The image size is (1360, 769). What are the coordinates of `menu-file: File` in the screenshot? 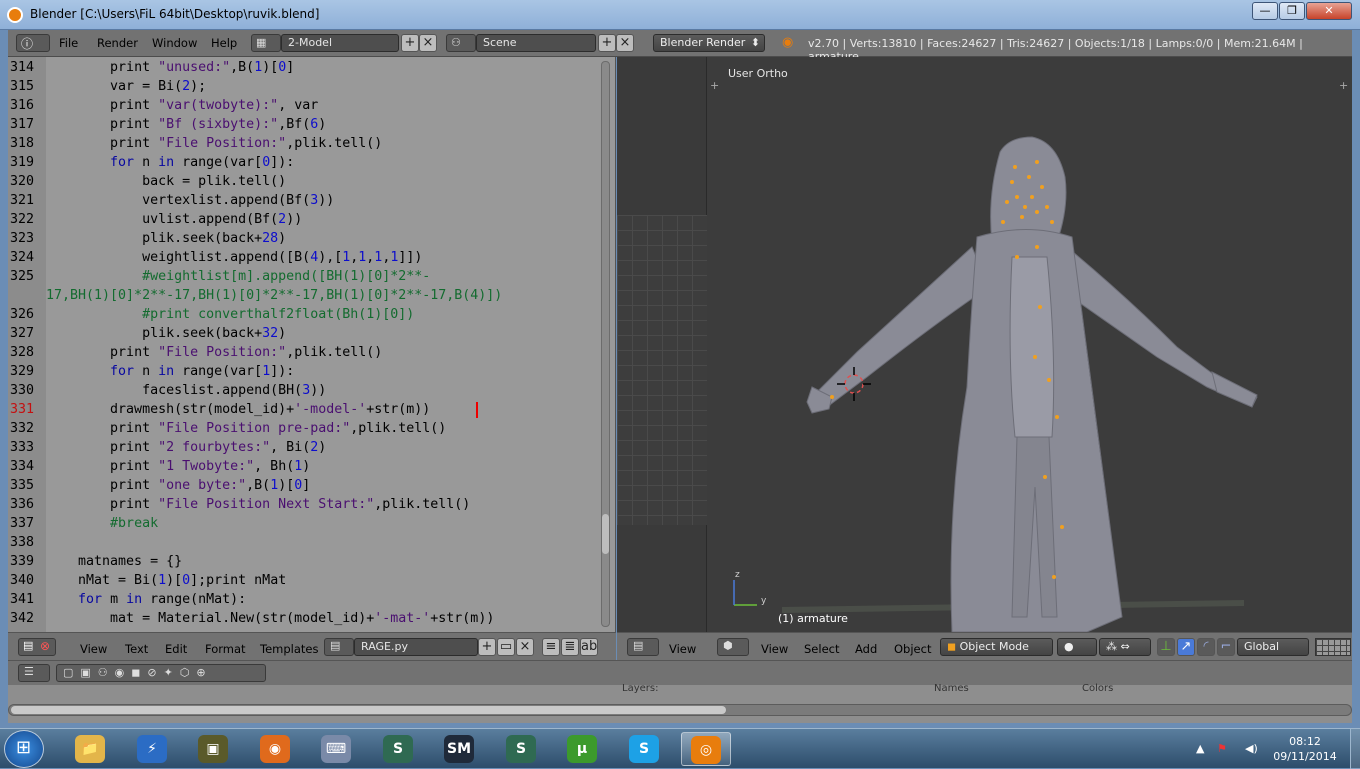 It's located at (68, 43).